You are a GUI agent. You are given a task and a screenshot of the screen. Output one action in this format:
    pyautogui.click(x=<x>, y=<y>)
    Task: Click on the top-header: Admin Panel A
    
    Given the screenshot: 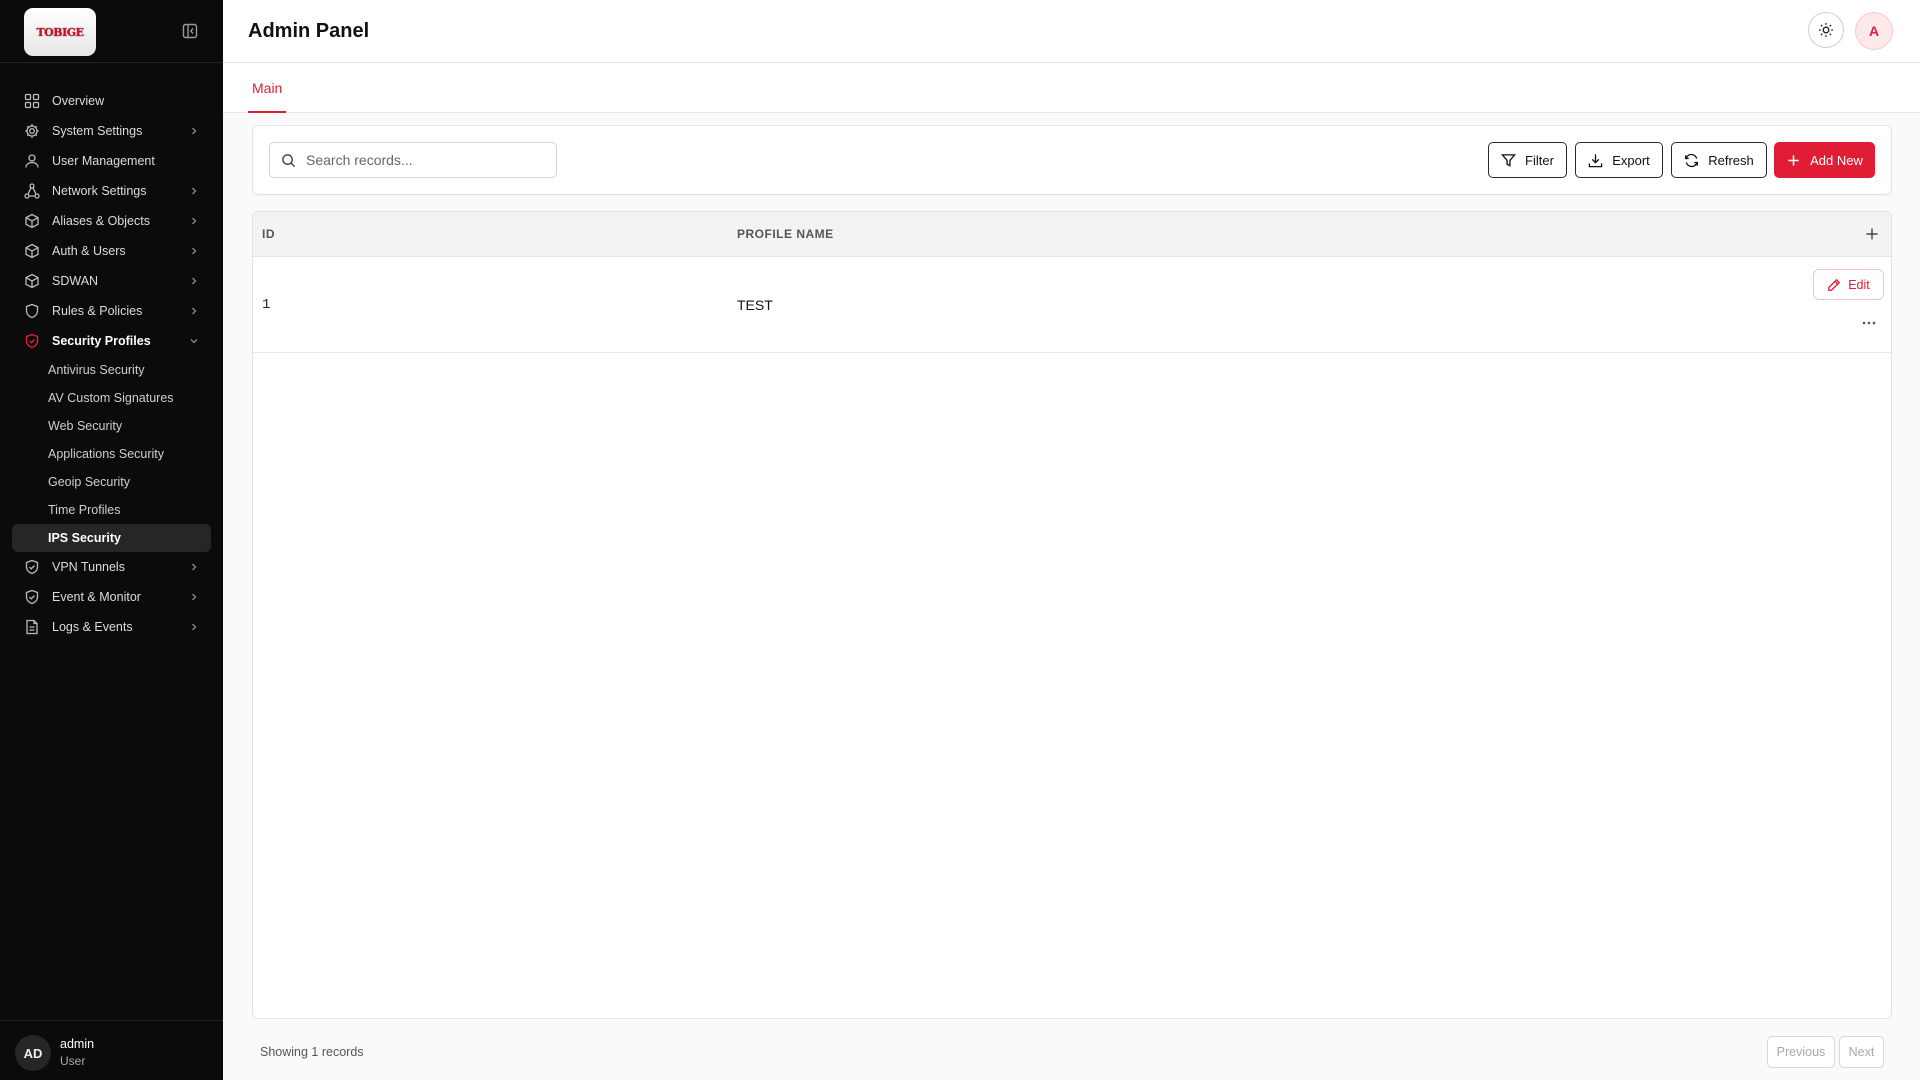 What is the action you would take?
    pyautogui.click(x=1071, y=31)
    